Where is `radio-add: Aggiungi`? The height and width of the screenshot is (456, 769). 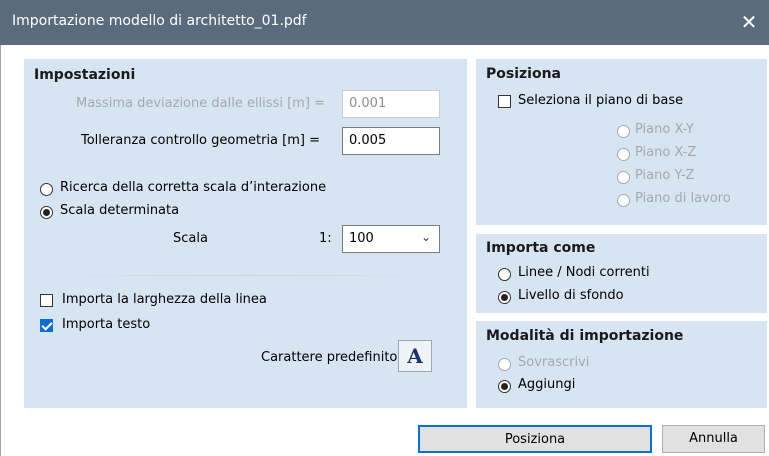
radio-add: Aggiungi is located at coordinates (598, 386).